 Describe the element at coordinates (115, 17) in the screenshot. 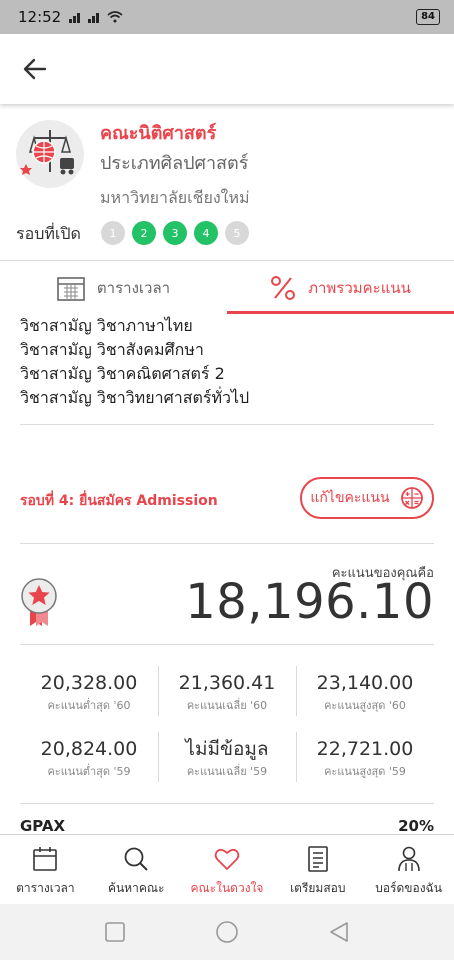

I see `wifi-icon` at that location.